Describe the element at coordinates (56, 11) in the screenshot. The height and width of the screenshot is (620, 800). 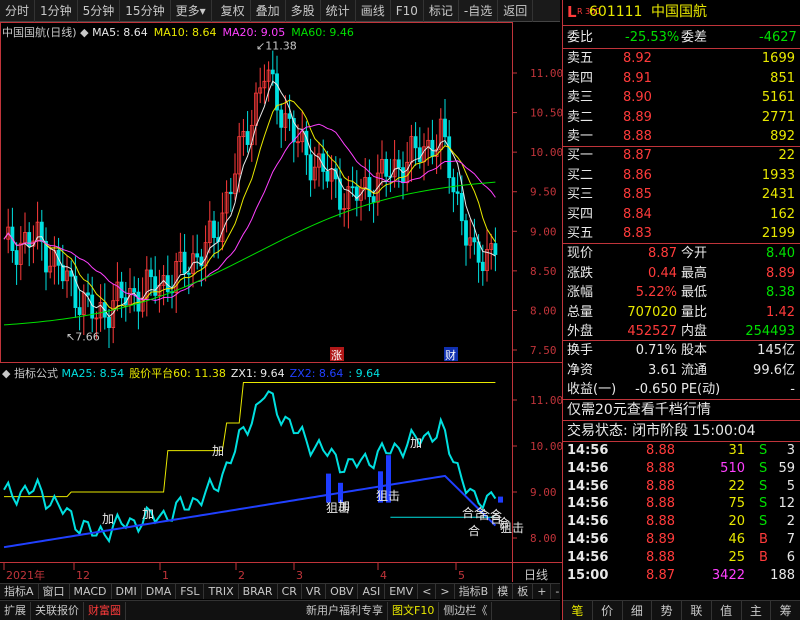
I see `toolbar-button: 1分钟` at that location.